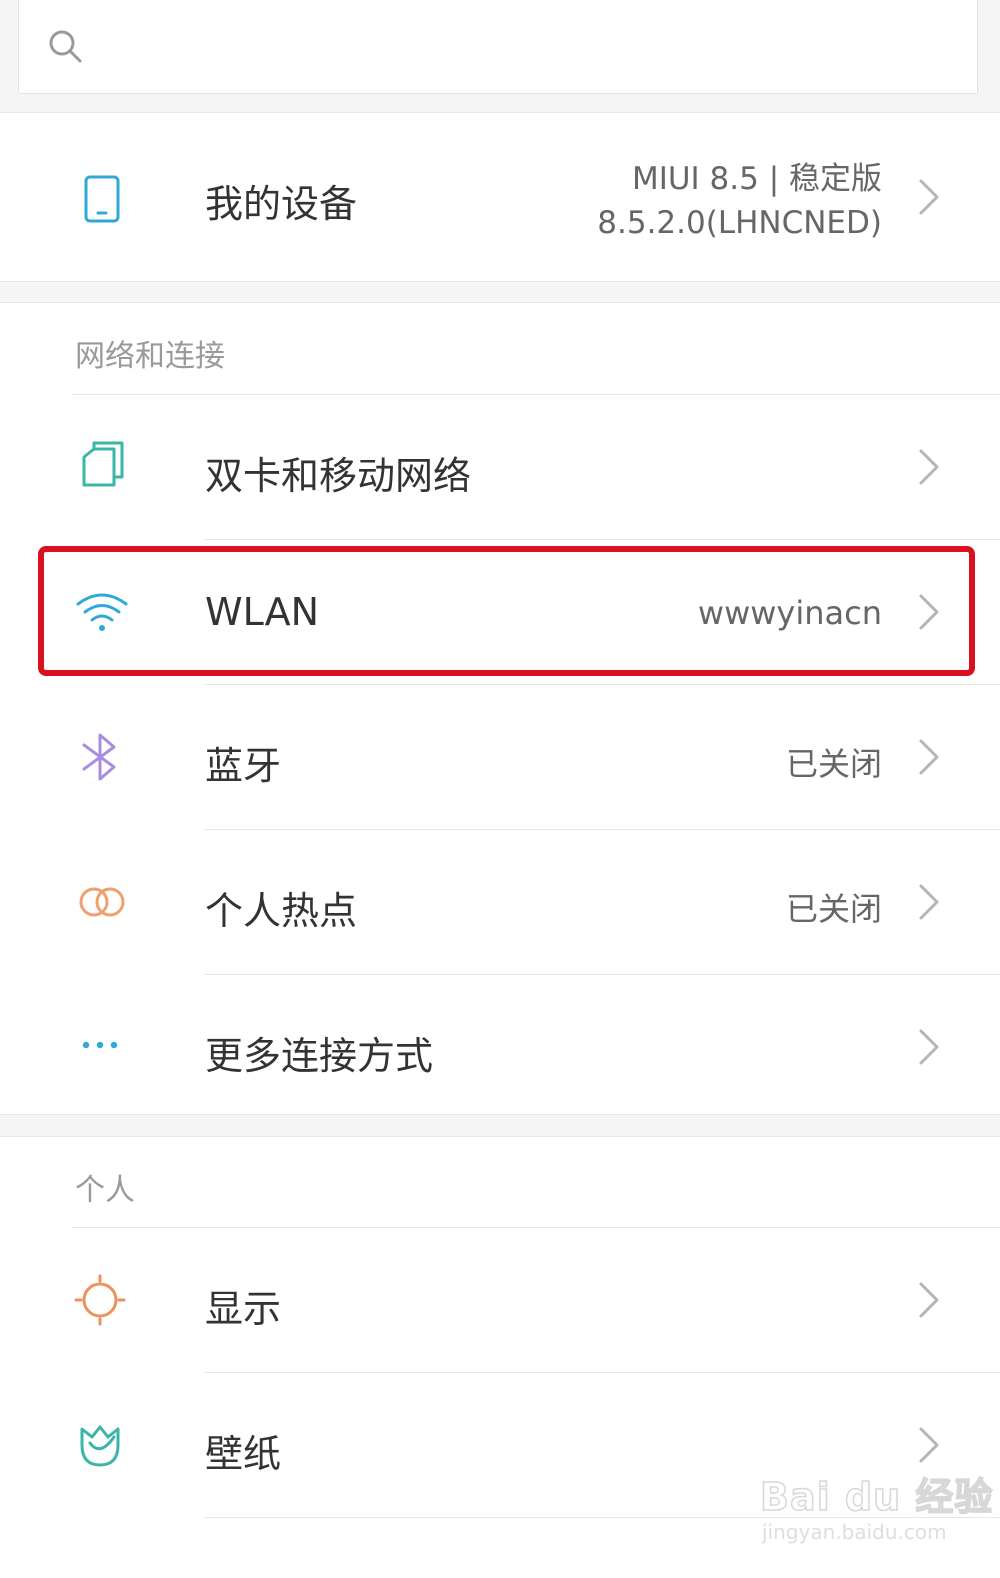 The height and width of the screenshot is (1578, 1000). What do you see at coordinates (833, 909) in the screenshot?
I see `hotspot-value: 已关闭` at bounding box center [833, 909].